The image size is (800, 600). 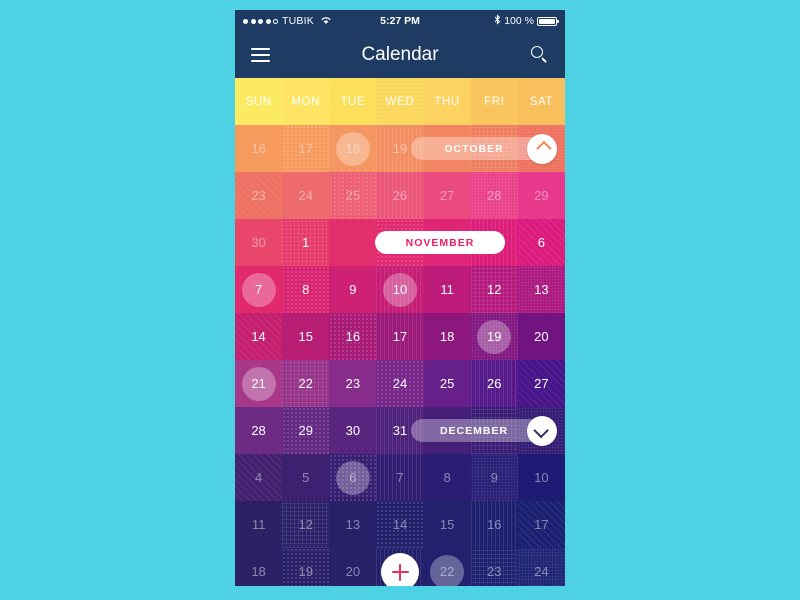 I want to click on carrier-label: TUBIK, so click(x=298, y=21).